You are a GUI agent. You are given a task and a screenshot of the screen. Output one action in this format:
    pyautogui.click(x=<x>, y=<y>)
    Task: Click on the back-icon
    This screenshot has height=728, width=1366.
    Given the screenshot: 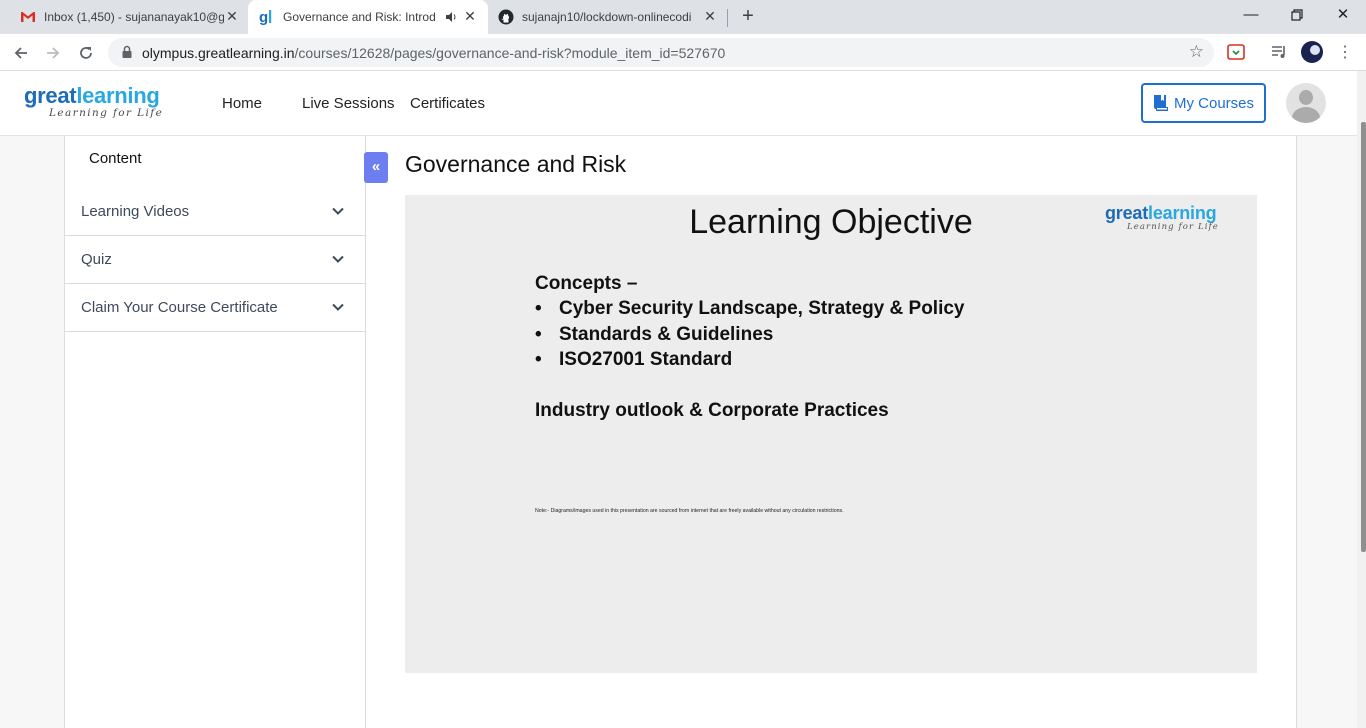 What is the action you would take?
    pyautogui.click(x=21, y=53)
    